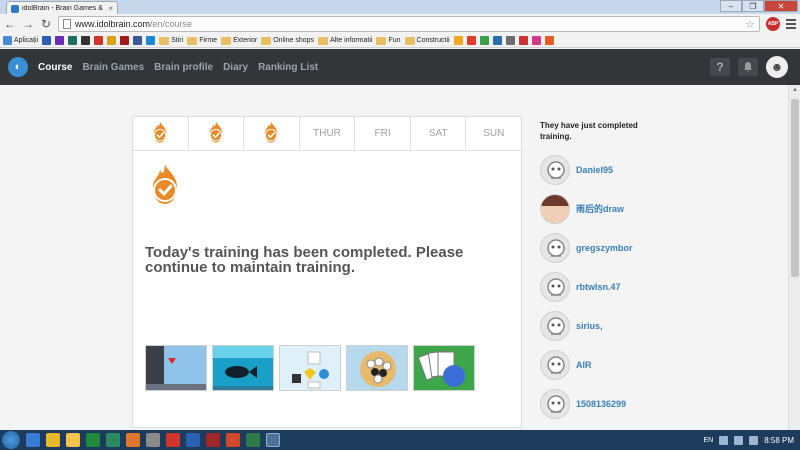 This screenshot has width=800, height=450. What do you see at coordinates (739, 440) in the screenshot?
I see `tray-network-icon` at bounding box center [739, 440].